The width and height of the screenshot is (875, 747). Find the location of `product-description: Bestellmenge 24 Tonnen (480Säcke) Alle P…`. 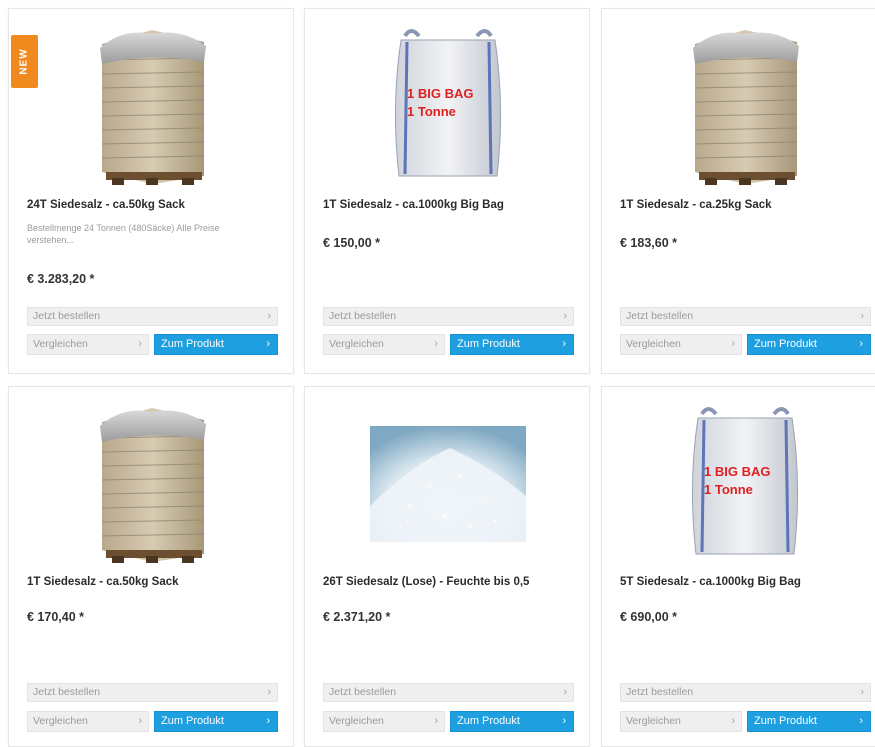

product-description: Bestellmenge 24 Tonnen (480Säcke) Alle P… is located at coordinates (123, 234).